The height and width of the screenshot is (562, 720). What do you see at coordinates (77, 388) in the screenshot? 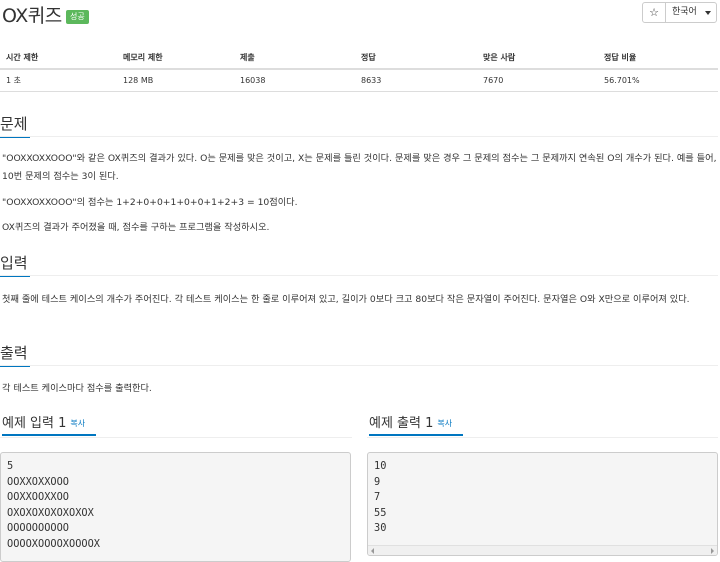
I see `output-description: 각 테스트 케이스마다 점수를 출력한다.` at bounding box center [77, 388].